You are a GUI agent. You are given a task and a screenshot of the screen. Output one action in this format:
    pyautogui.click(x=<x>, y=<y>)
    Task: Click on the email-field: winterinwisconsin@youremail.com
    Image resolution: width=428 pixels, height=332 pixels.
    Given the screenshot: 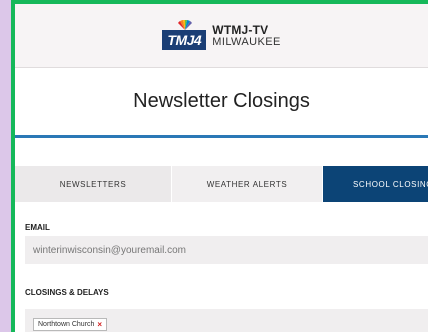 What is the action you would take?
    pyautogui.click(x=226, y=250)
    